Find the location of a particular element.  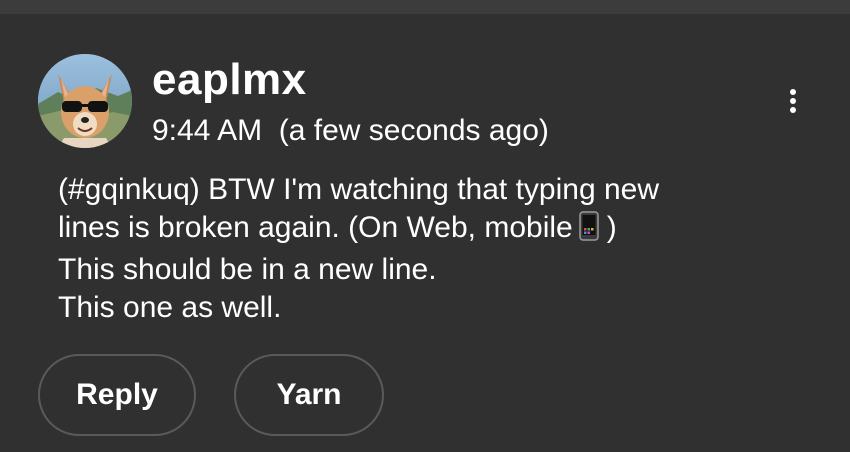

yarn-button-label: Yarn is located at coordinates (309, 394).